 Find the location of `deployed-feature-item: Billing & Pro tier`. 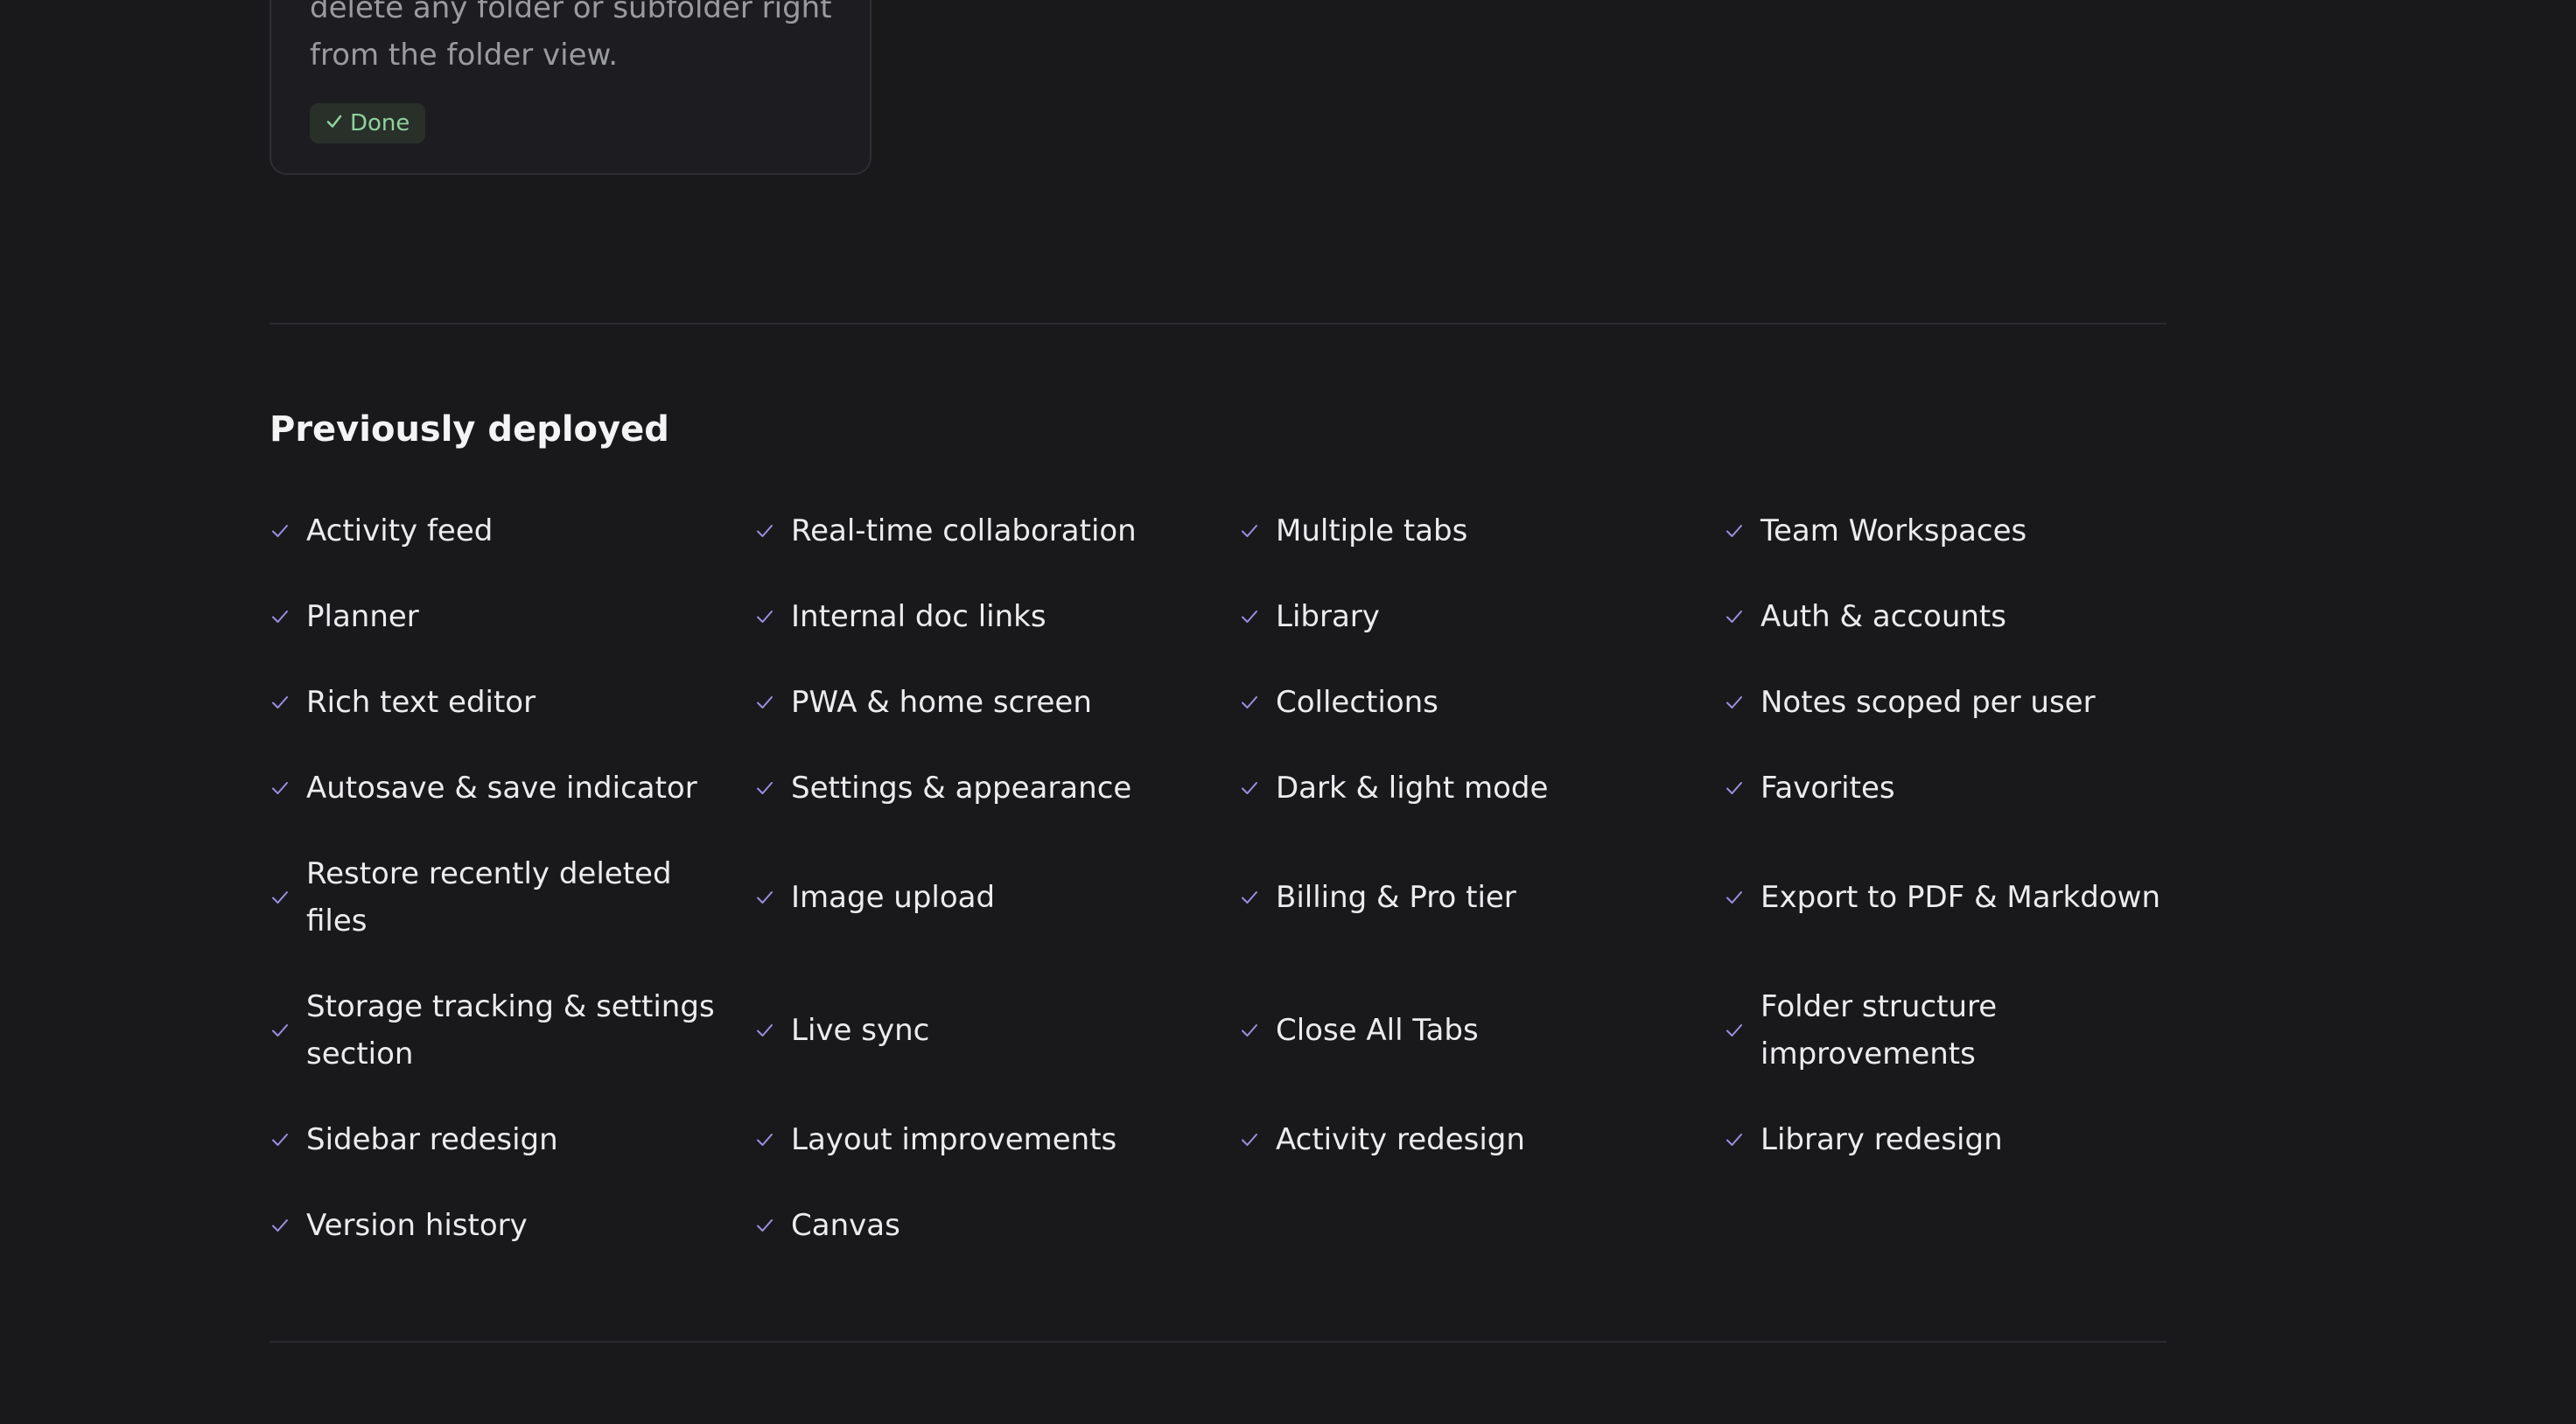

deployed-feature-item: Billing & Pro tier is located at coordinates (1481, 897).